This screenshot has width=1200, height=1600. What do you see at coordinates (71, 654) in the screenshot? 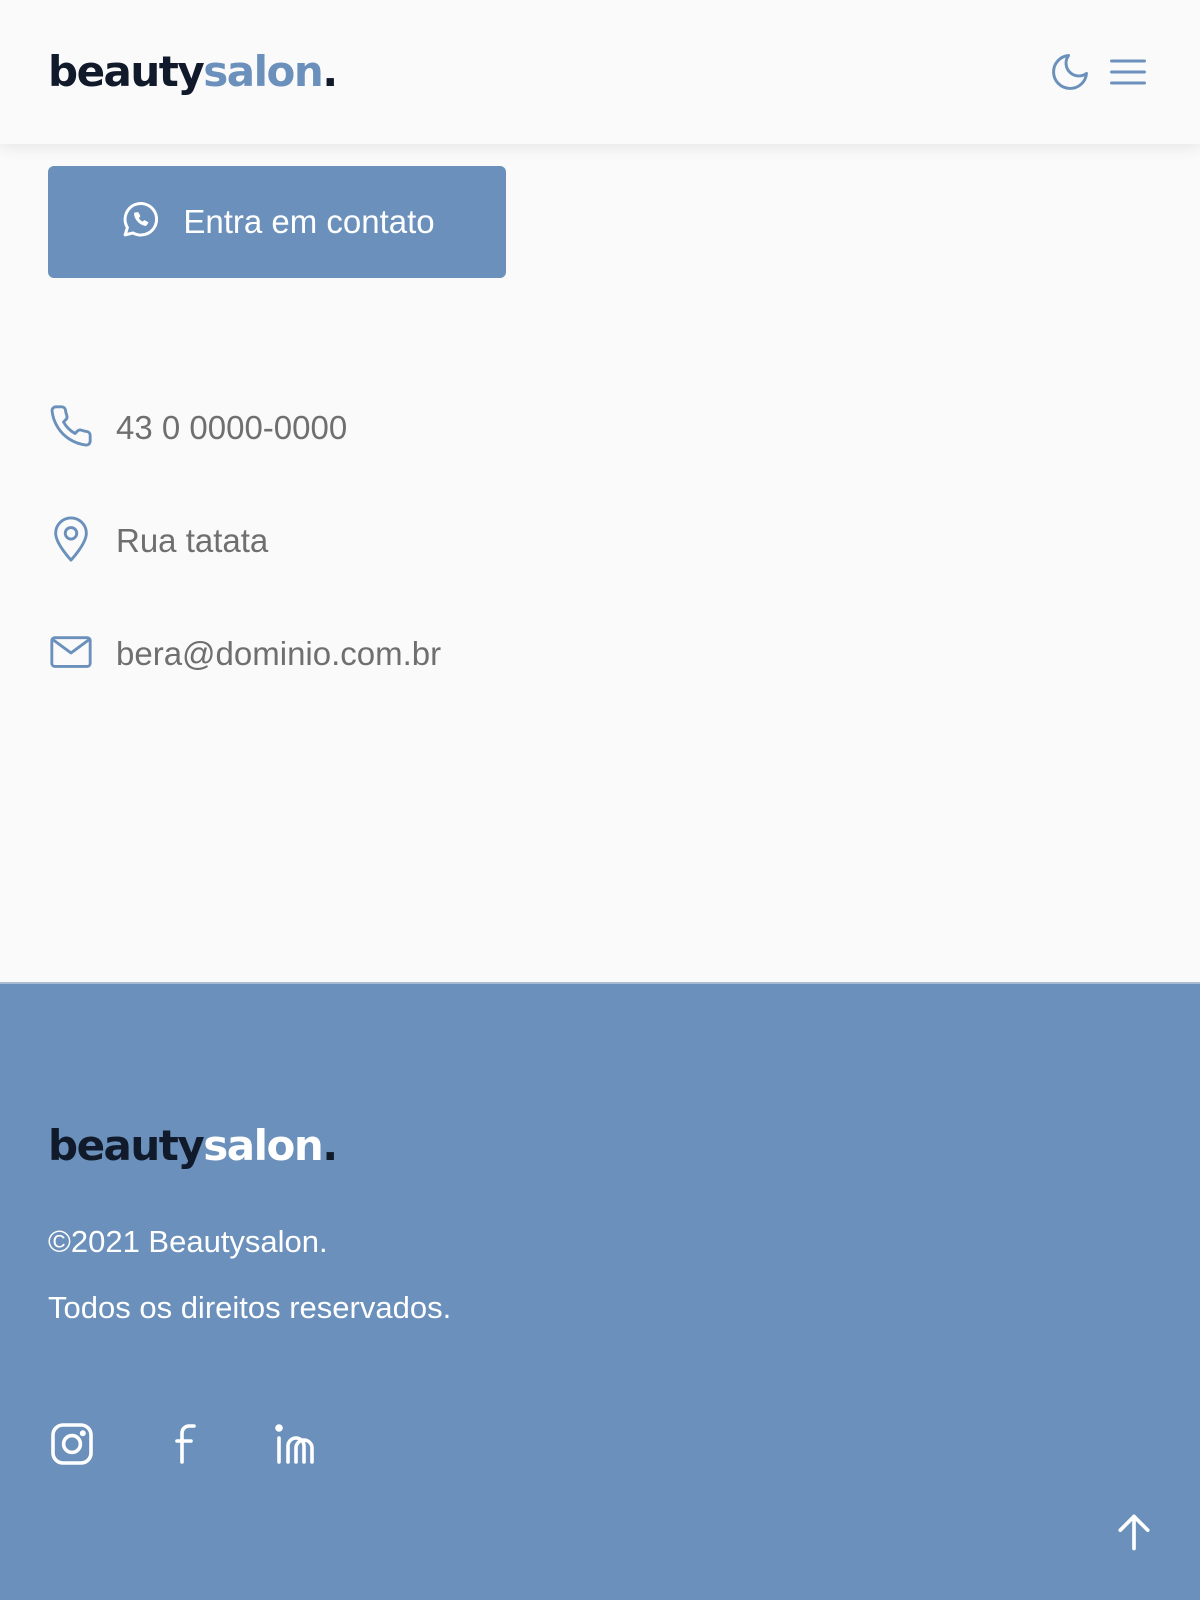
I see `mail-icon` at bounding box center [71, 654].